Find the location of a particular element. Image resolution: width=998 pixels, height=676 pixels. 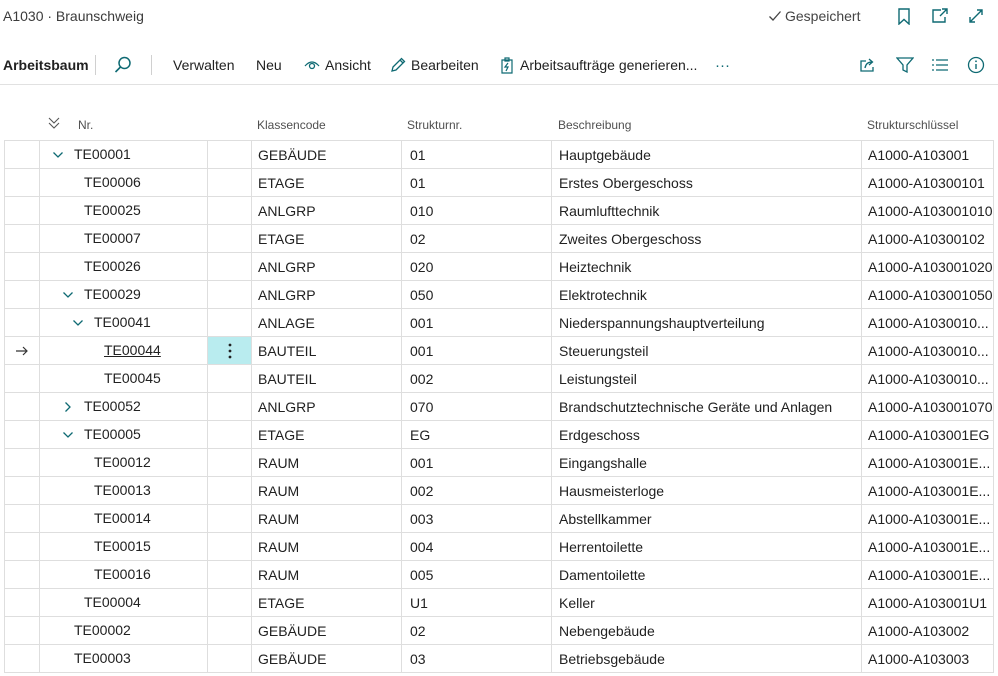

description-cell: Damentoilette is located at coordinates (707, 574).